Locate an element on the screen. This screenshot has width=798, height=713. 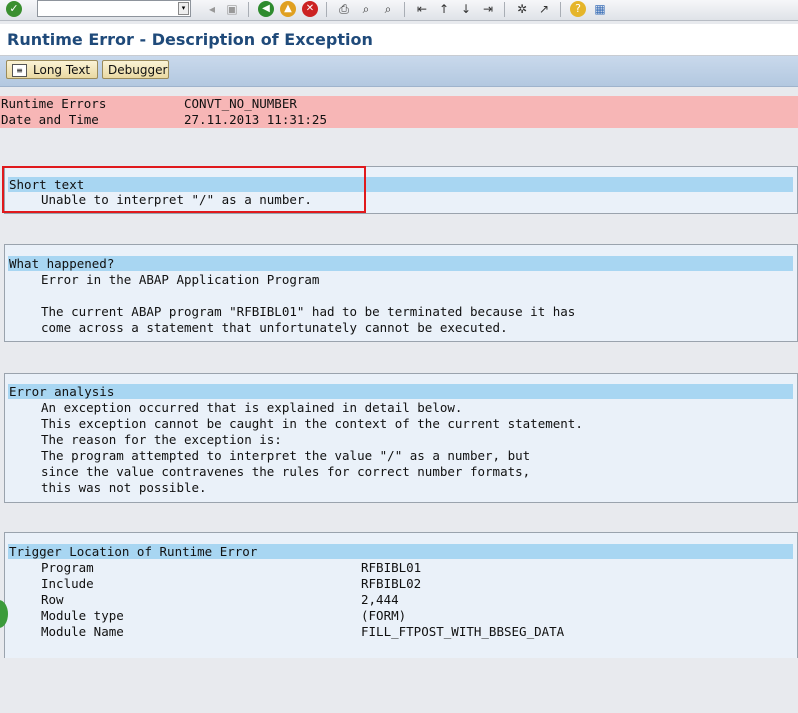
trigger-key: Module Name is located at coordinates (82, 631).